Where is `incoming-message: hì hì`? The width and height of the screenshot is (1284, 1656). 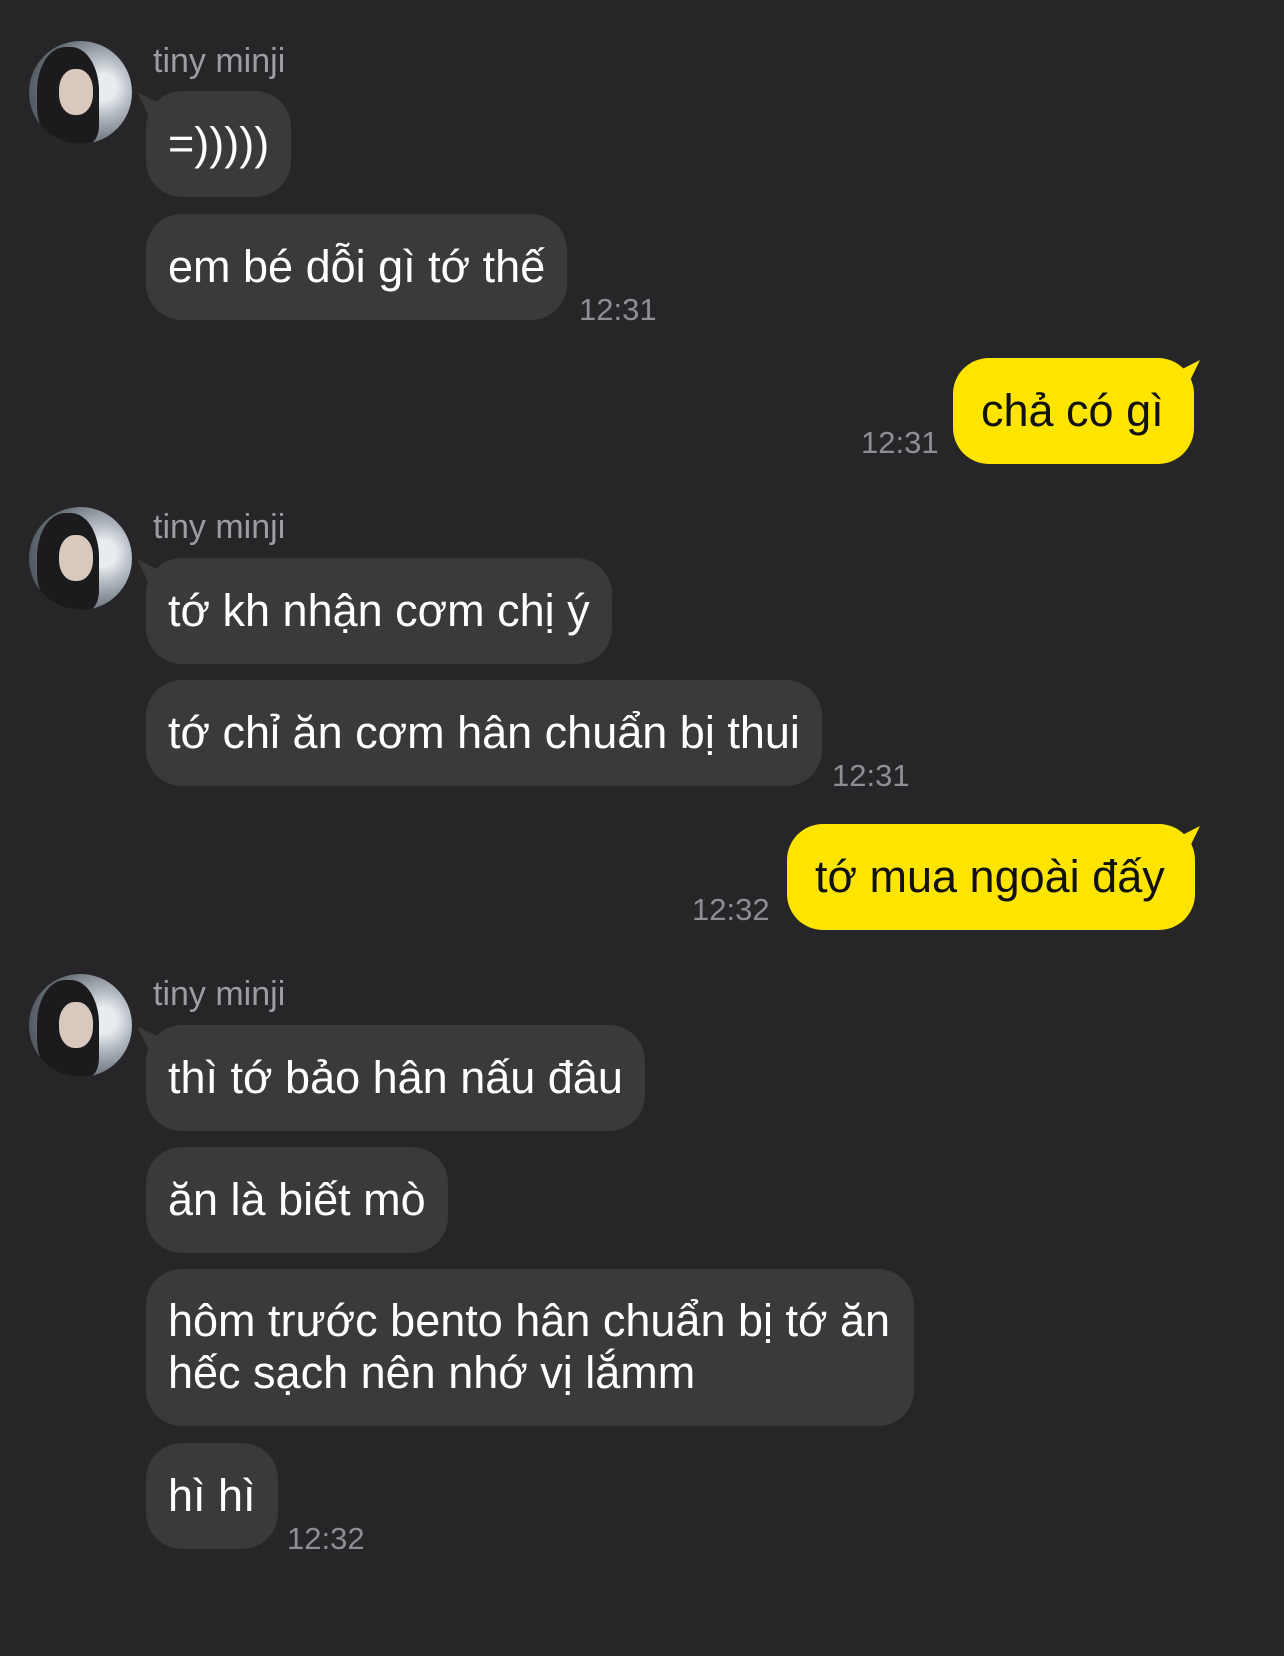 incoming-message: hì hì is located at coordinates (212, 1496).